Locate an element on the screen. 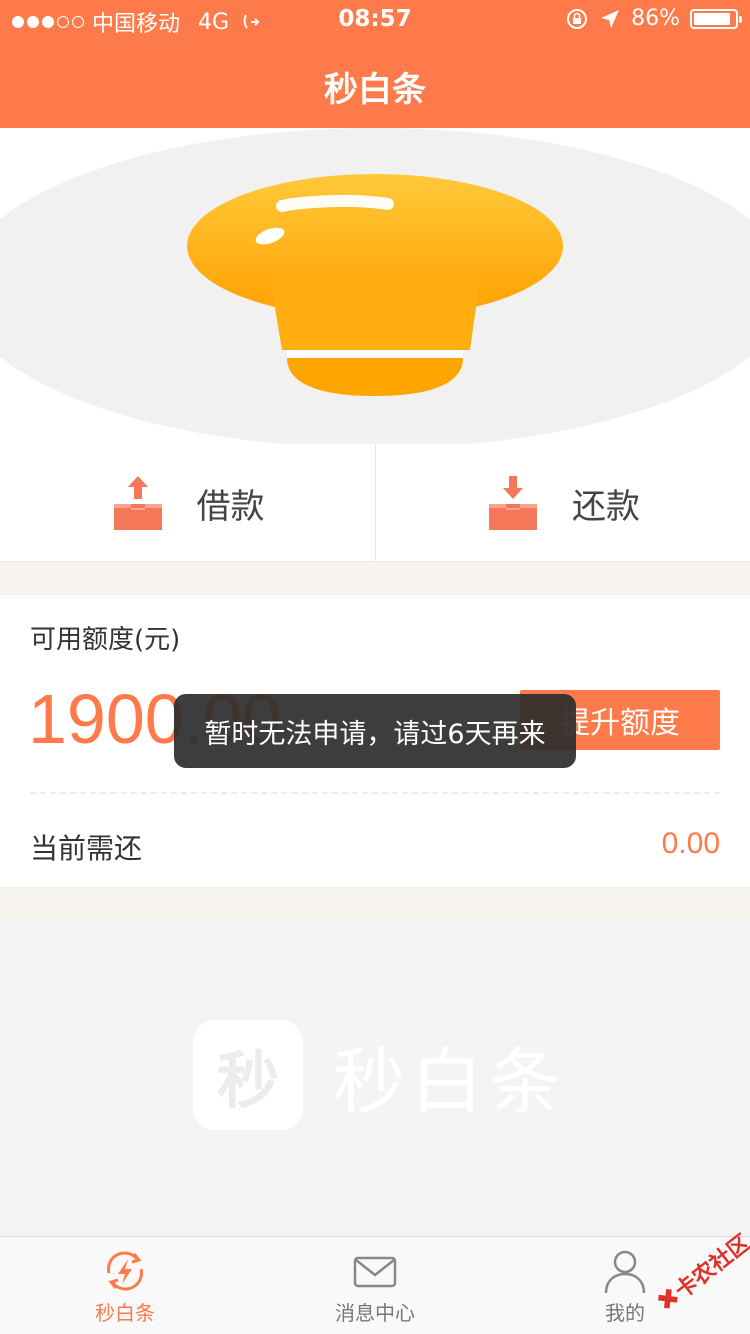 This screenshot has width=750, height=1334. status-right: 86% is located at coordinates (653, 18).